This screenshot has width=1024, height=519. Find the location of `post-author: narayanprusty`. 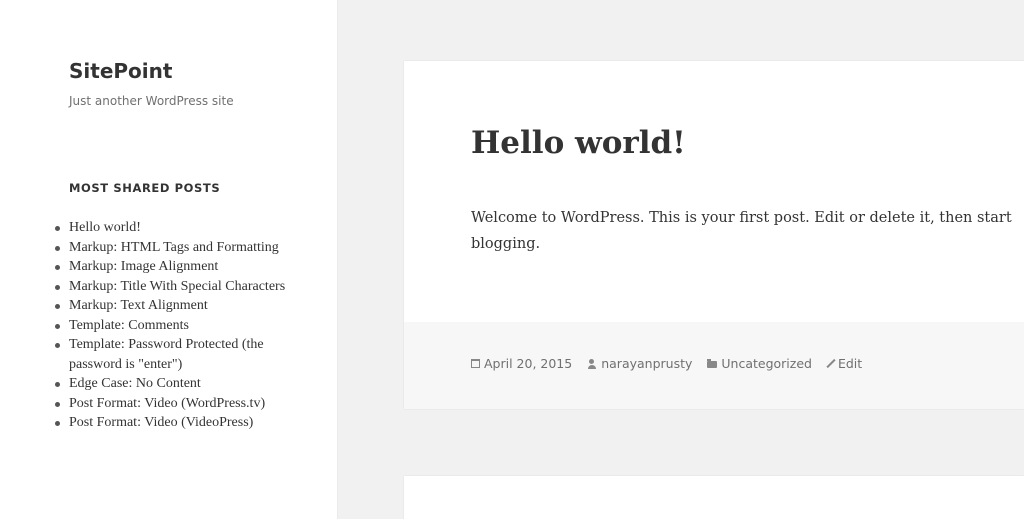

post-author: narayanprusty is located at coordinates (639, 363).